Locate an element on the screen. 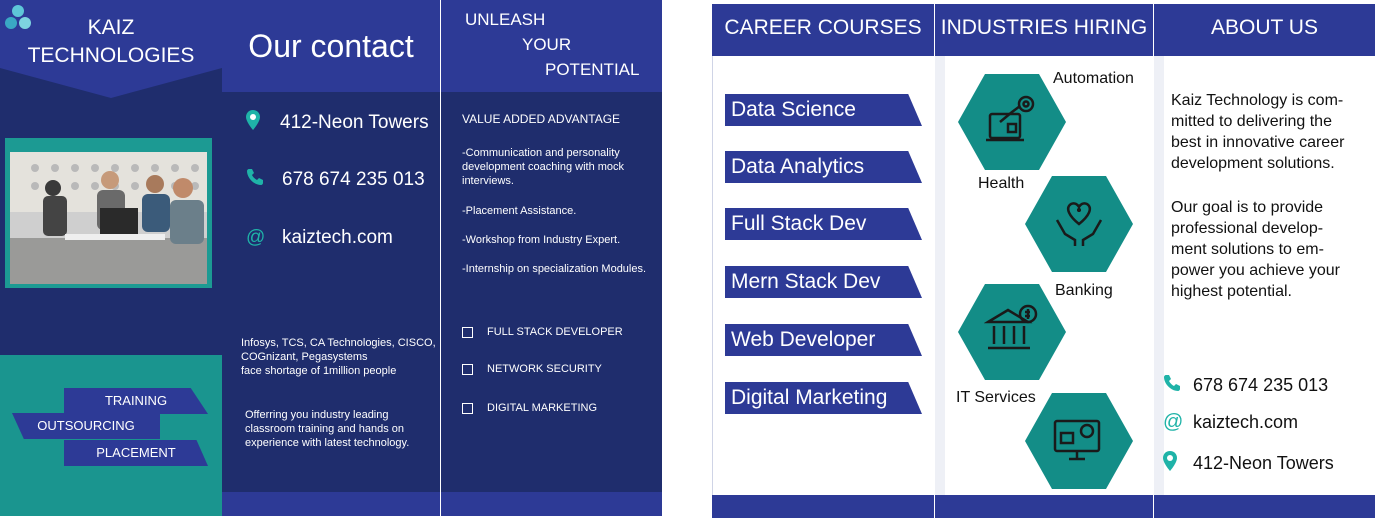 This screenshot has height=522, width=1375. offer-line: classroom training and hands on is located at coordinates (324, 429).